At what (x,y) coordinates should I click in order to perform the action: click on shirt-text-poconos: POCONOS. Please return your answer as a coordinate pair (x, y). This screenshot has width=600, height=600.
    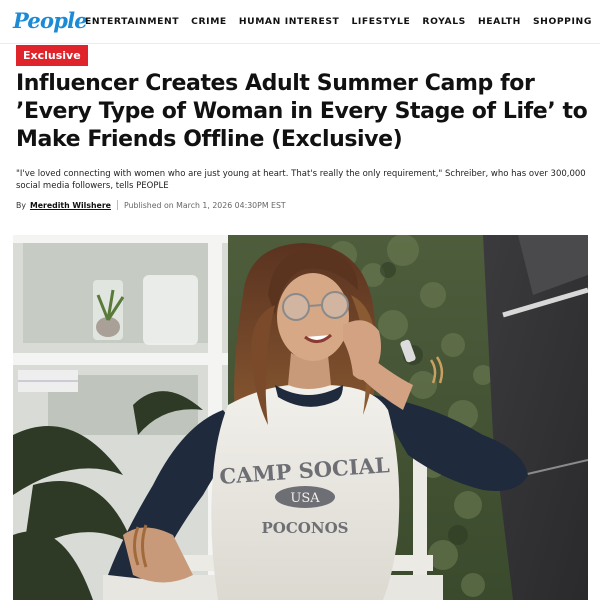
    Looking at the image, I should click on (305, 528).